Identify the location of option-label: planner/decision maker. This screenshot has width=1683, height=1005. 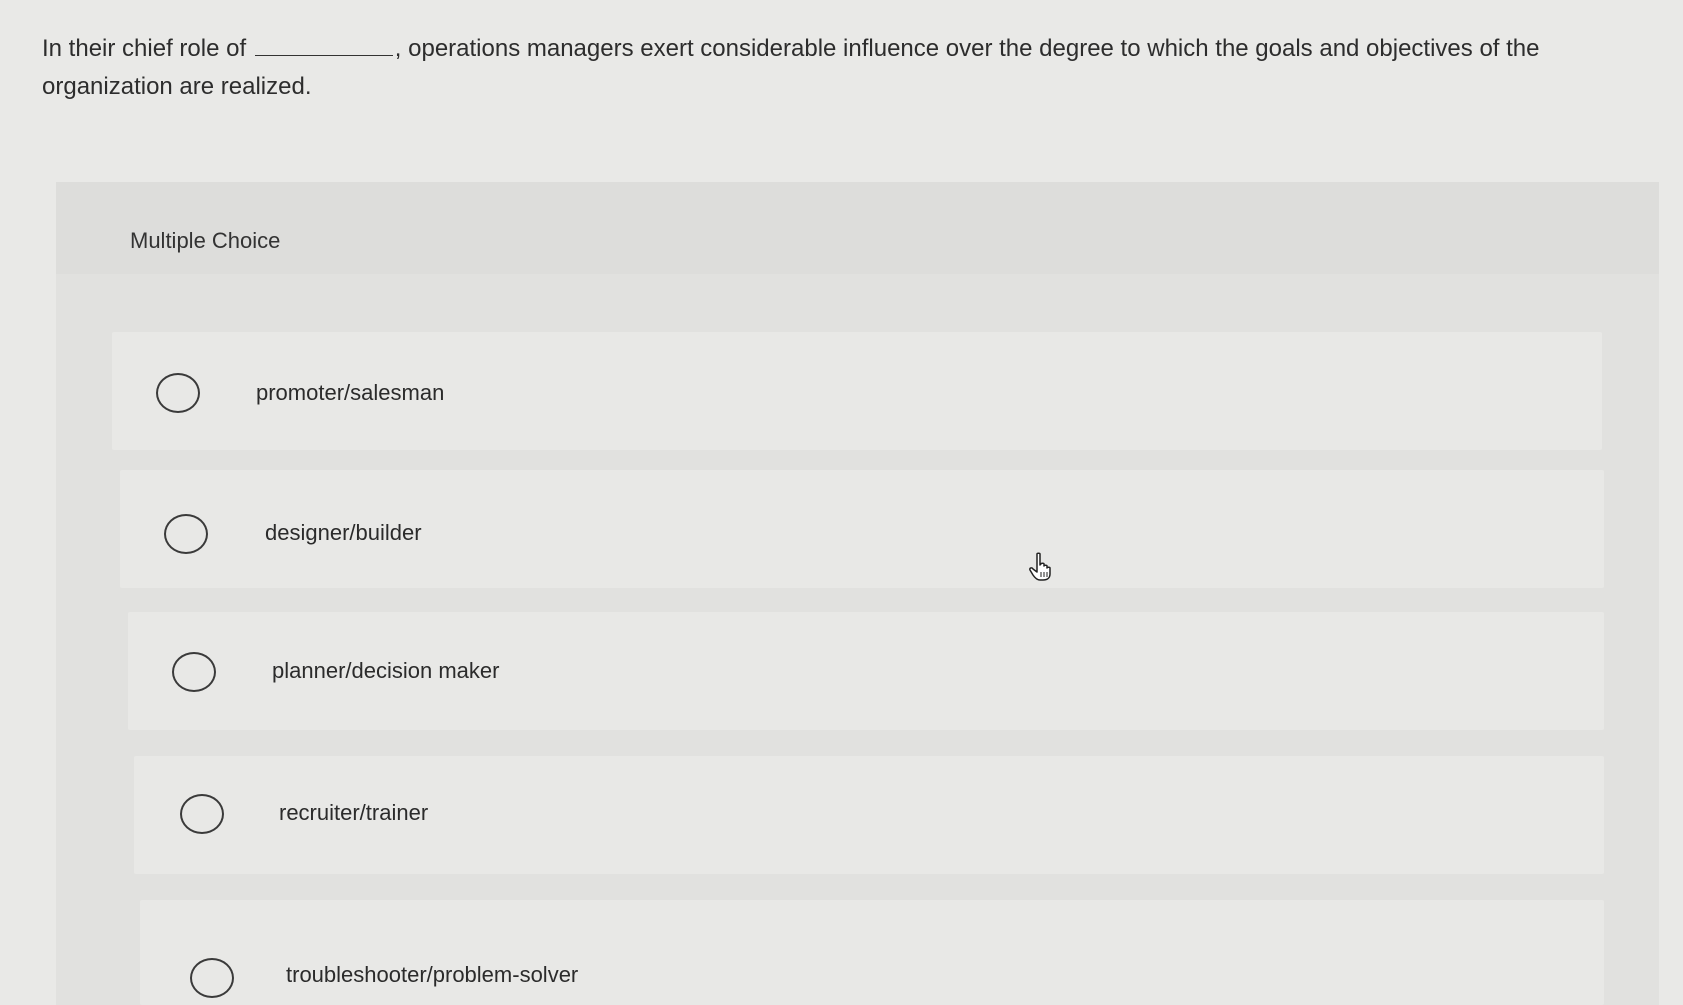
(385, 671).